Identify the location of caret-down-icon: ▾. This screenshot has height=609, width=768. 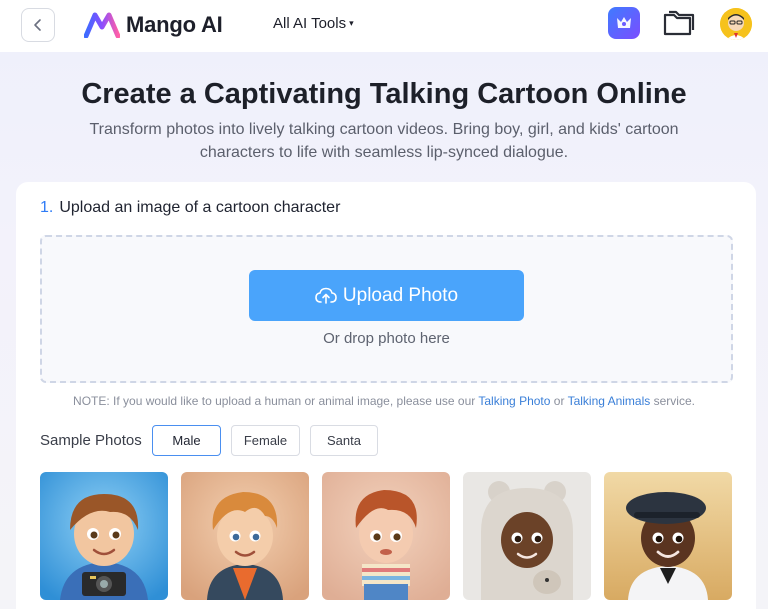
(351, 23).